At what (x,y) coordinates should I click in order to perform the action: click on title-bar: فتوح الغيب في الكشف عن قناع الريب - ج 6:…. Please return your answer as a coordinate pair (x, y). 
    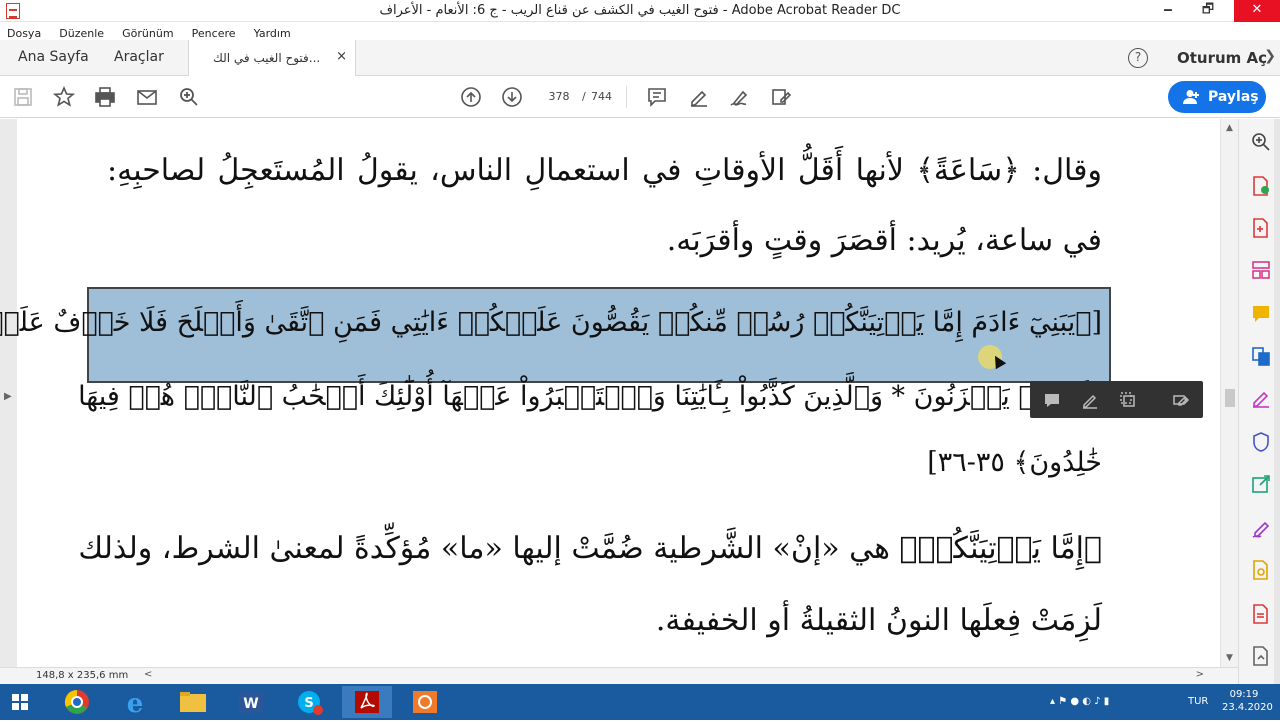
    Looking at the image, I should click on (640, 11).